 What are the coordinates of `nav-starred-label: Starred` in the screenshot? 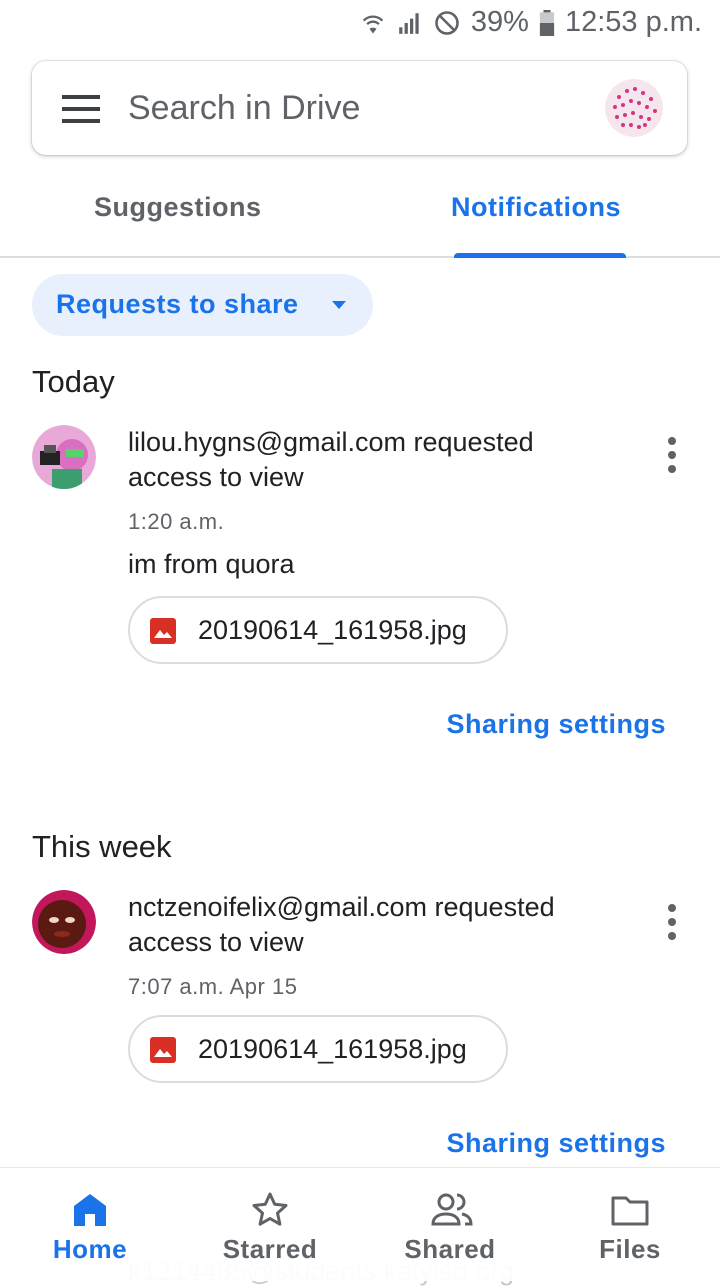 It's located at (270, 1249).